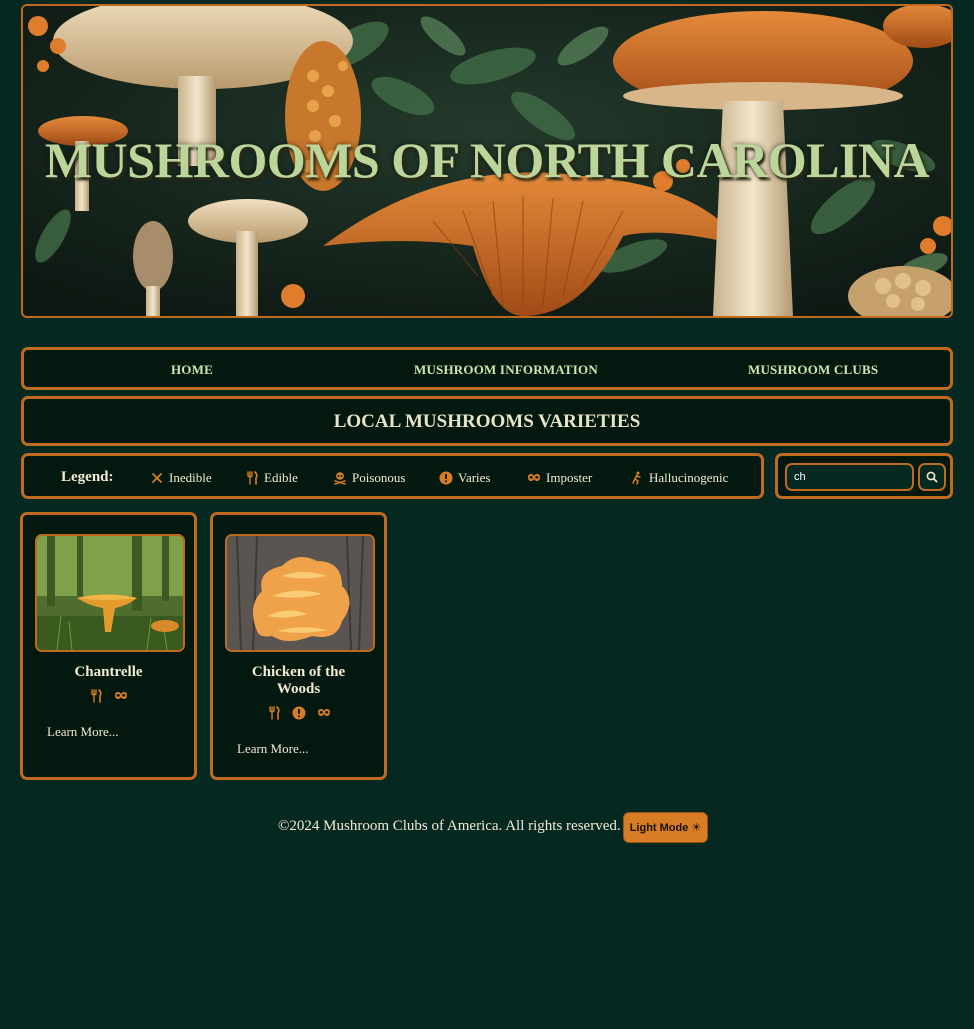 This screenshot has width=974, height=1029. I want to click on legend-item-inedible: Inedible, so click(181, 478).